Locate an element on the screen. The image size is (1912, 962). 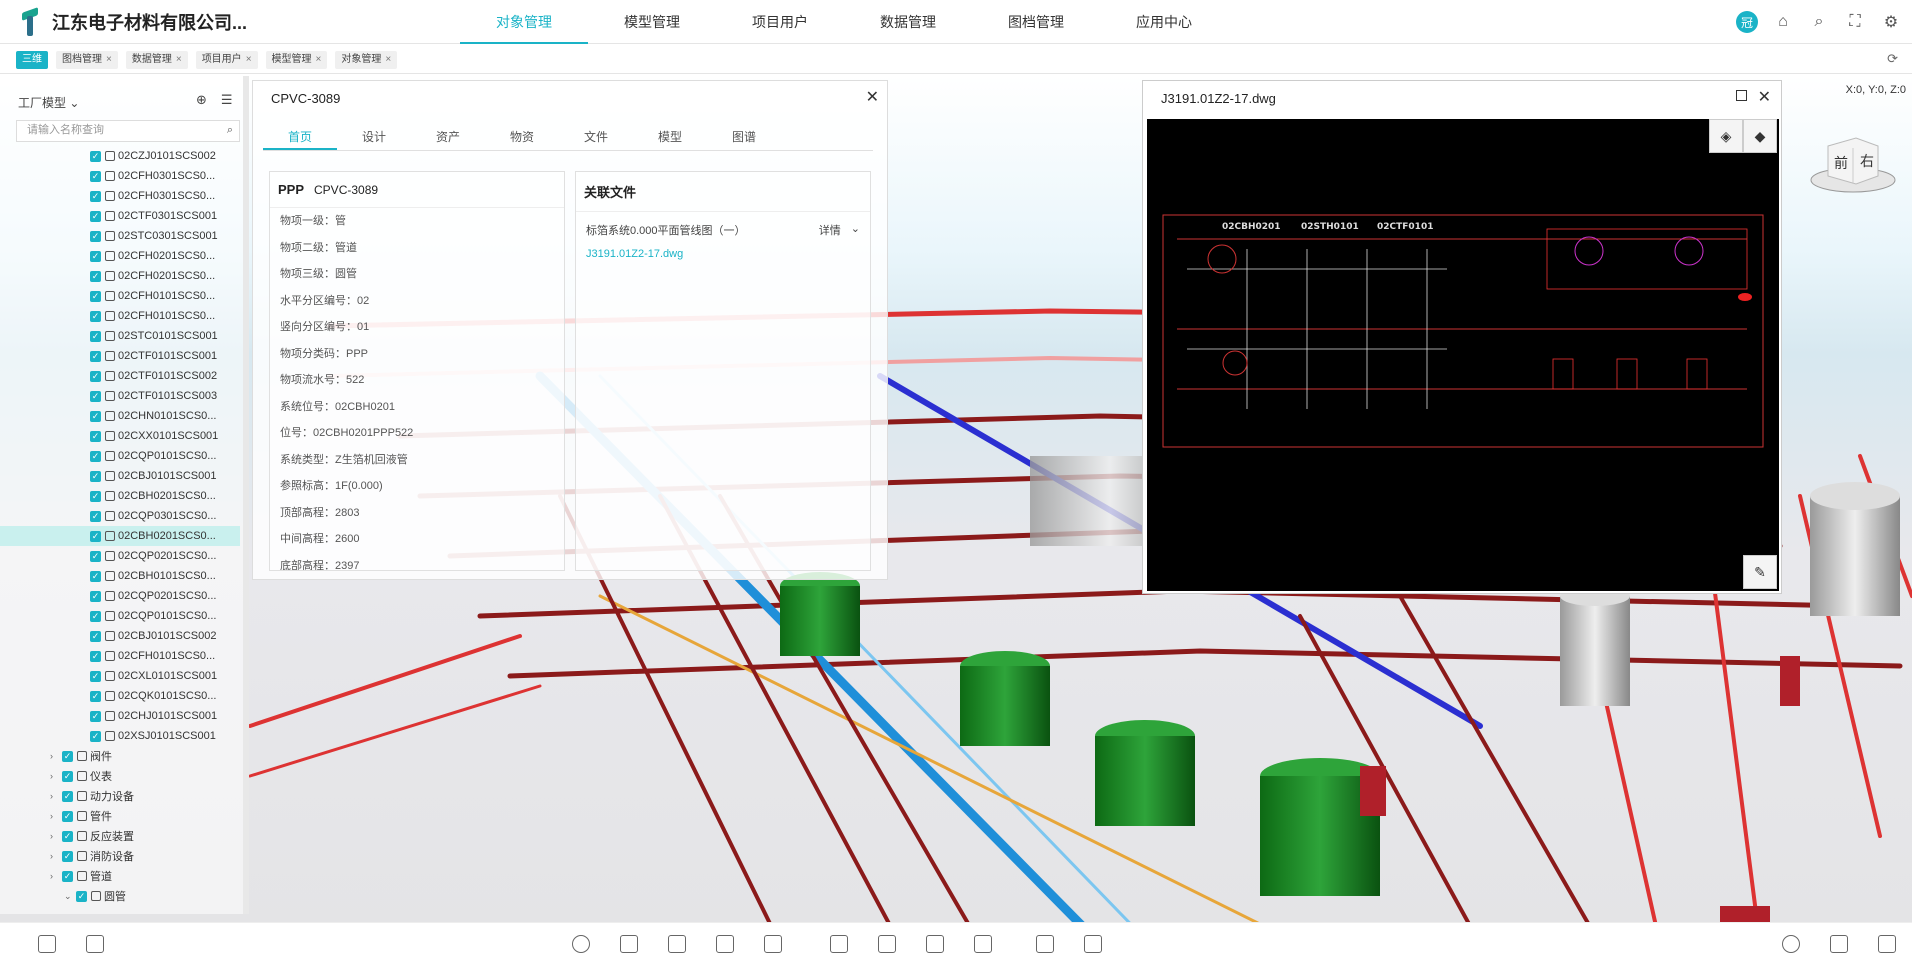
tree-sub-item: ⌄ ✓ 圆管 is located at coordinates (120, 896).